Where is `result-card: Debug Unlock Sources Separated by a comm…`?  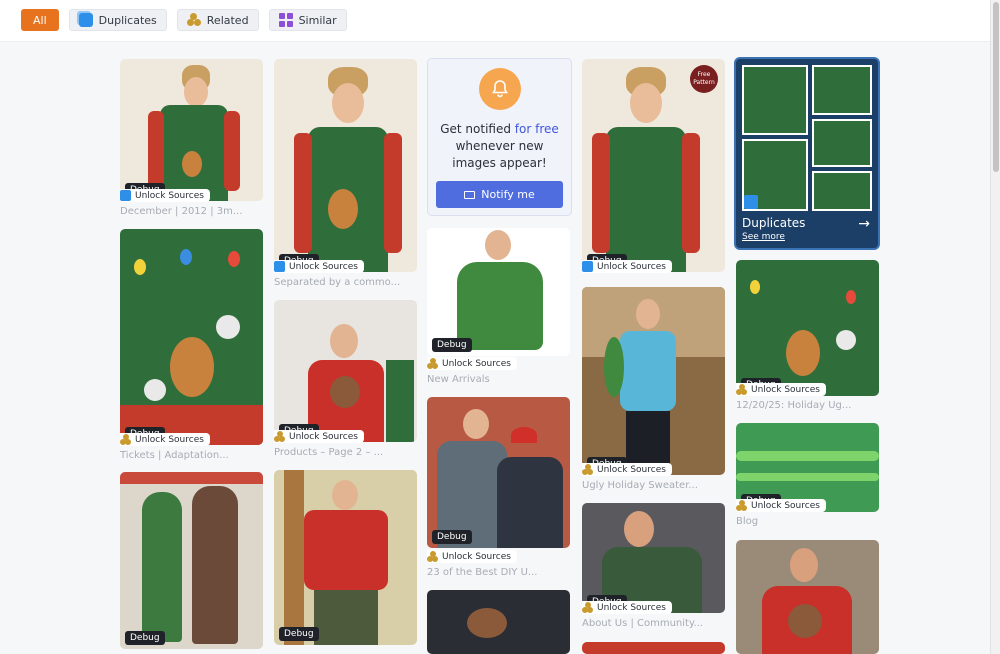
result-card: Debug Unlock Sources Separated by a comm… is located at coordinates (345, 173).